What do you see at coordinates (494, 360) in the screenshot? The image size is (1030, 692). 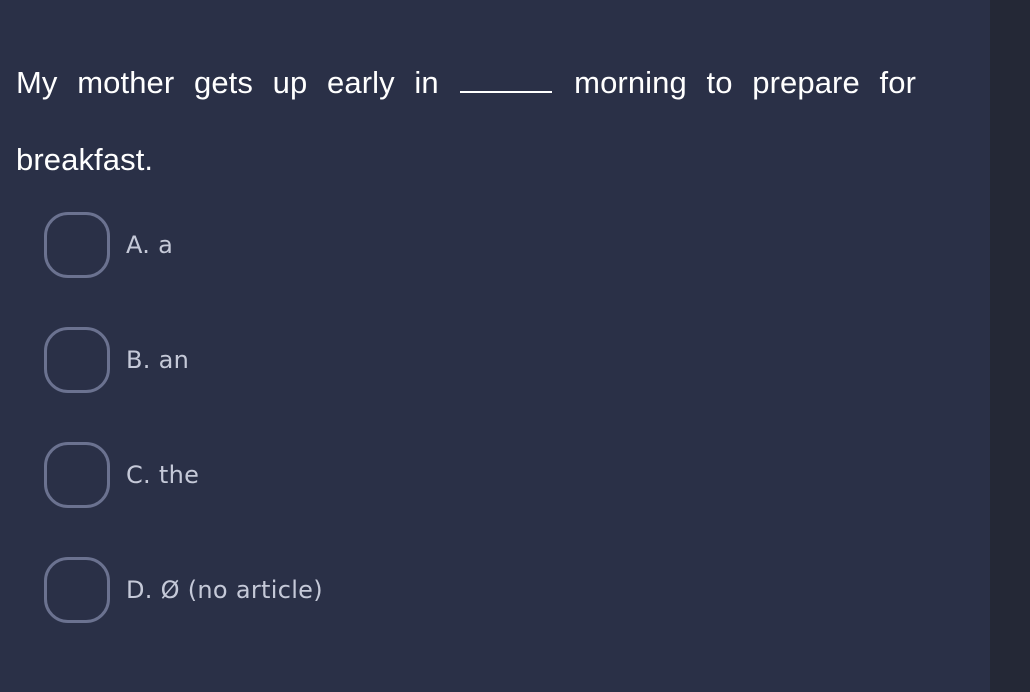 I see `option-row-b: B. an` at bounding box center [494, 360].